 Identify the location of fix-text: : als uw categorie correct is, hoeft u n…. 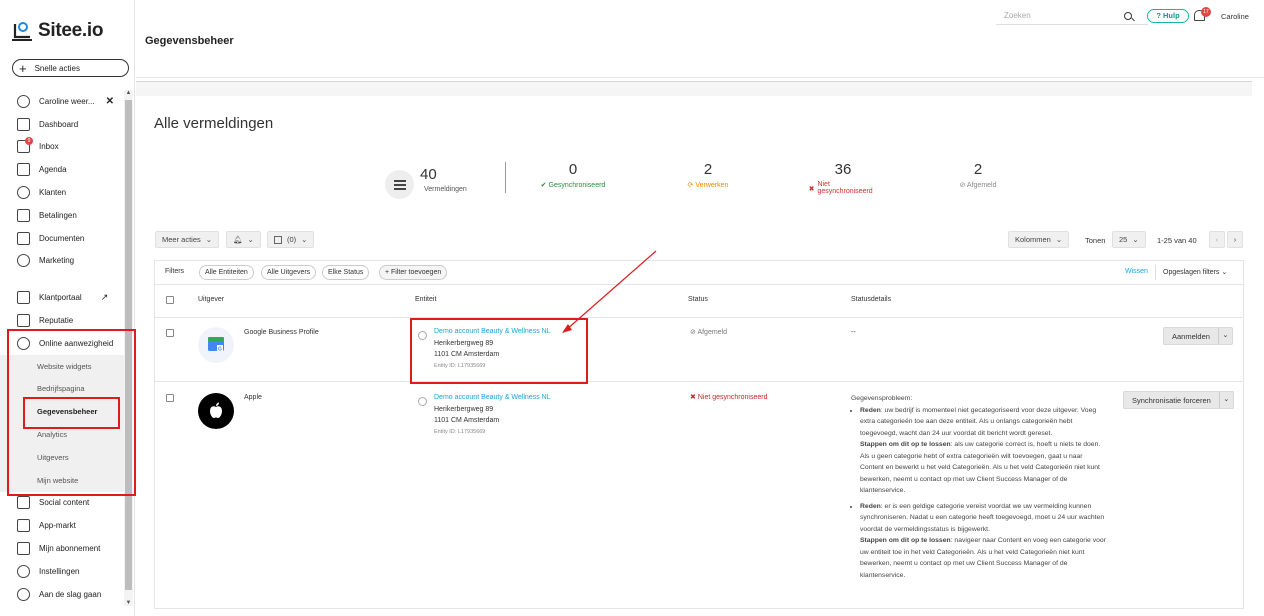
(980, 467).